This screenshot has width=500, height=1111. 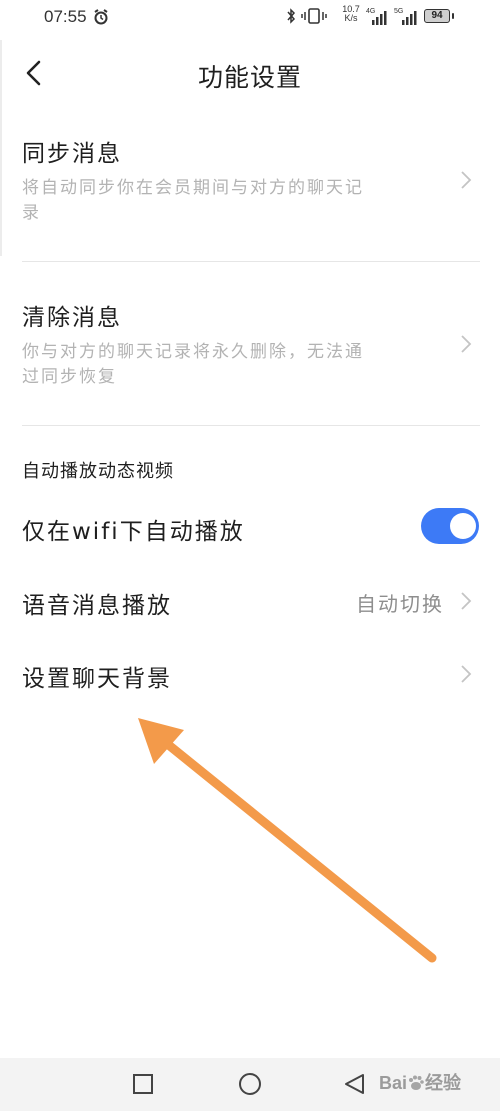 I want to click on chat-background-item: 设置聊天背景, so click(x=250, y=675).